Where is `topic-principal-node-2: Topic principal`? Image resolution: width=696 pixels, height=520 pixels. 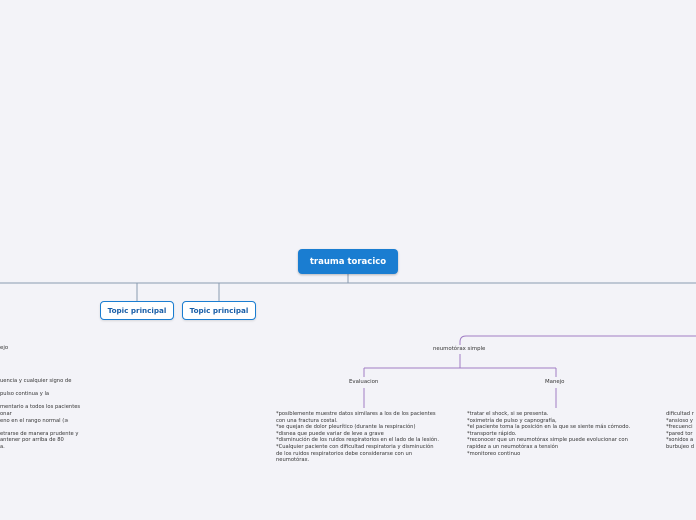
topic-principal-node-2: Topic principal is located at coordinates (219, 310).